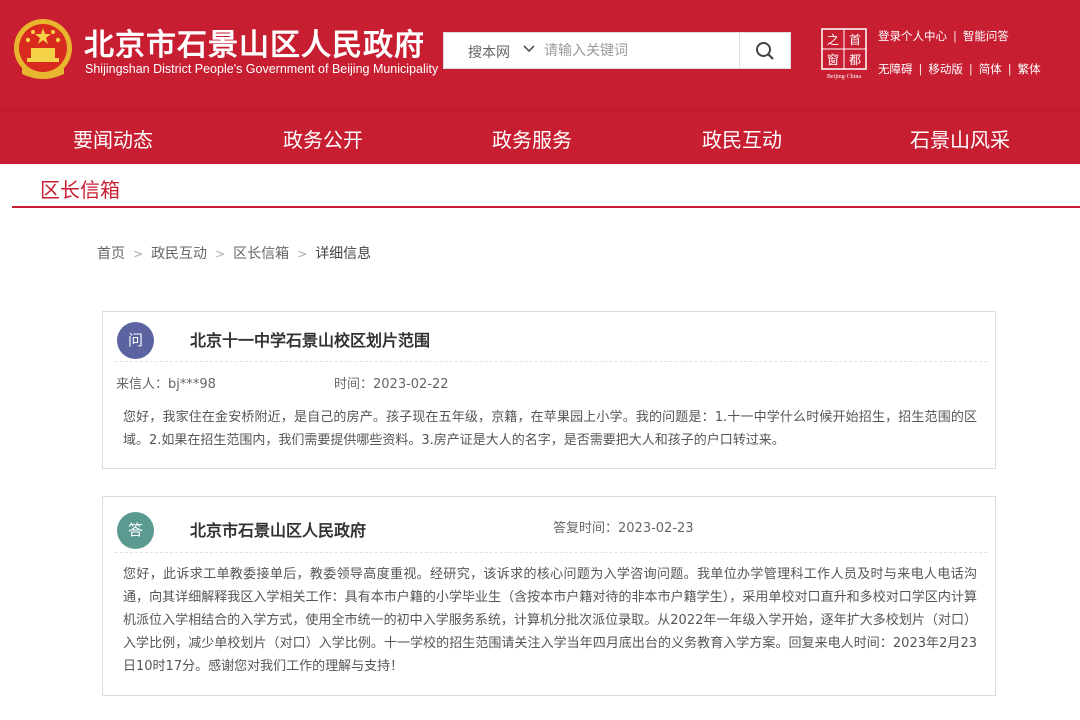  I want to click on capital-beijing-logo-icon: 之 首 窗 都 Beijing·China, so click(844, 54).